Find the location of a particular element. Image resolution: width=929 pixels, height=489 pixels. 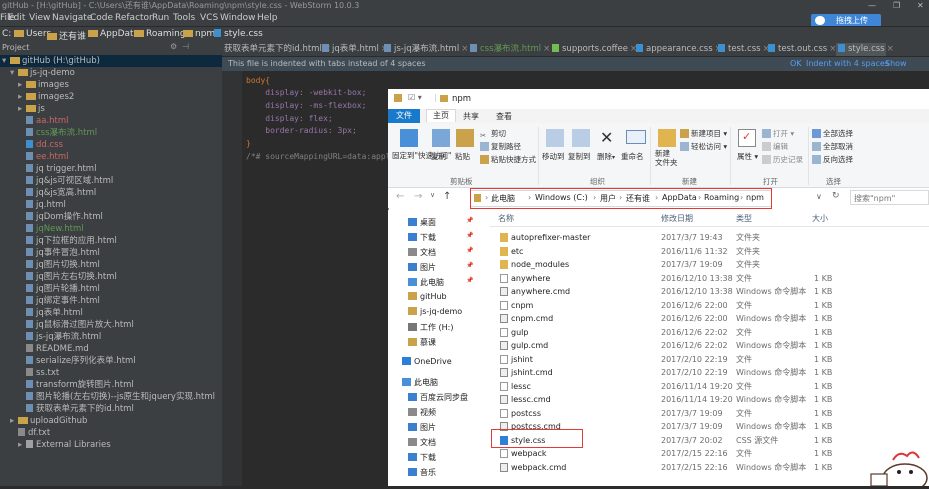

tab-8: test.out.css × is located at coordinates (802, 49).